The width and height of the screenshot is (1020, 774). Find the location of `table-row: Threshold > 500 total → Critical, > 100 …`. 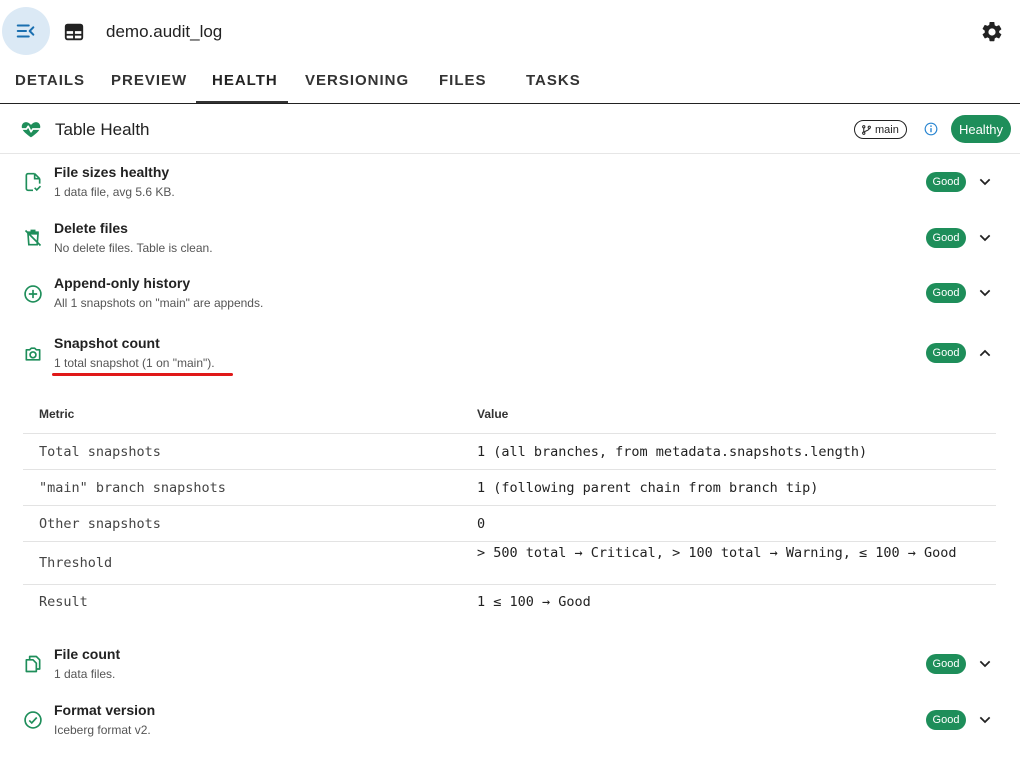

table-row: Threshold > 500 total → Critical, > 100 … is located at coordinates (509, 563).